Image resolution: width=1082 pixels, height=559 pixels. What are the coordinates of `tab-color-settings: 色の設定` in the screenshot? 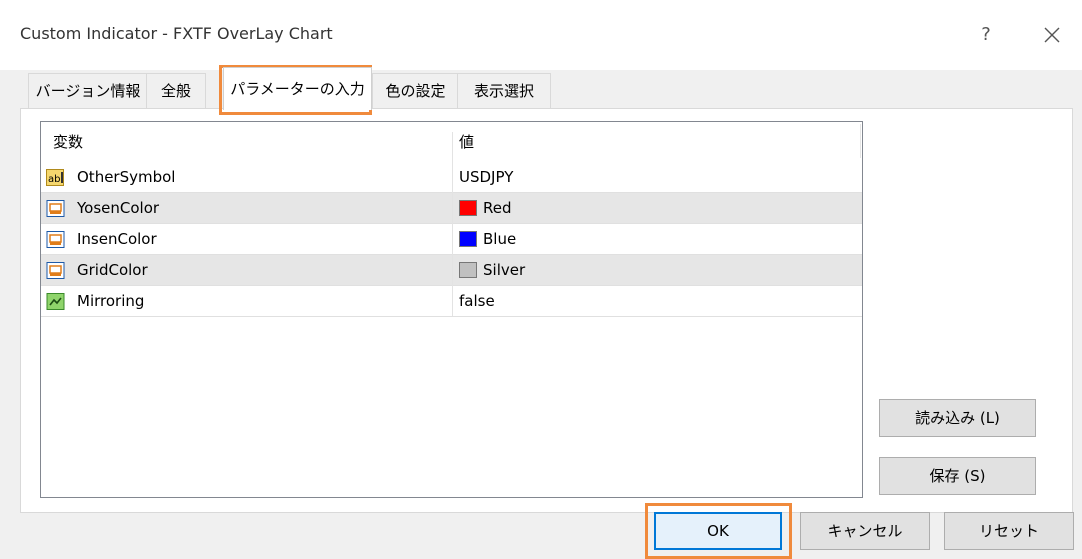 It's located at (415, 90).